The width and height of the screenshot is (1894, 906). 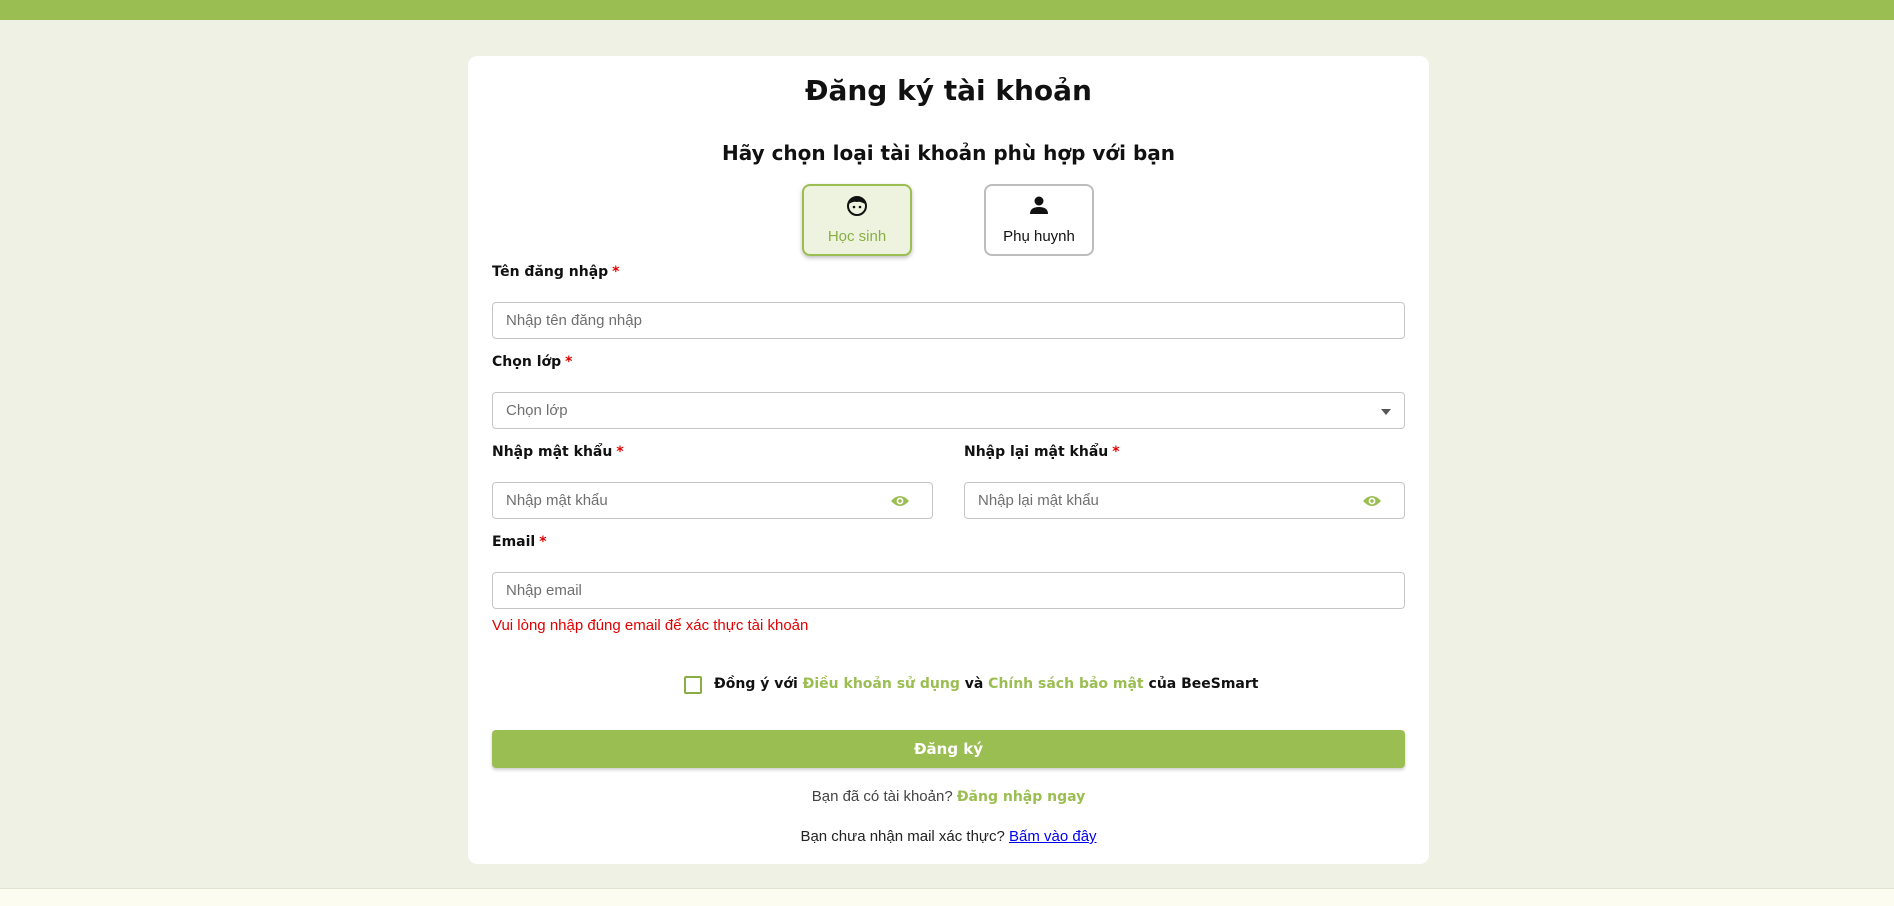 What do you see at coordinates (514, 542) in the screenshot?
I see `email-label-text: Email` at bounding box center [514, 542].